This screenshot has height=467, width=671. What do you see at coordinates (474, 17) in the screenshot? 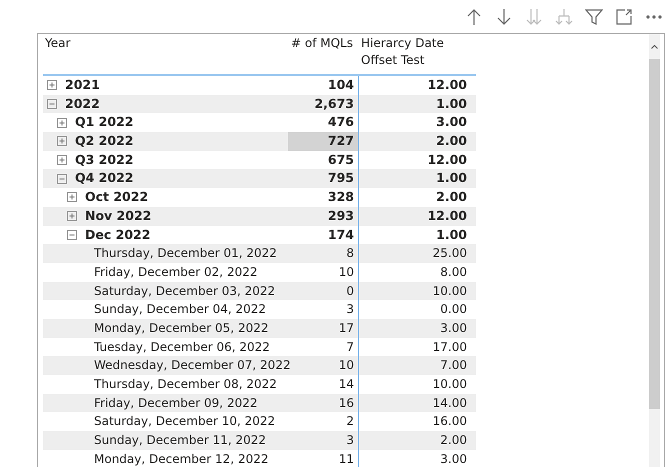
I see `arrow-up-icon` at bounding box center [474, 17].